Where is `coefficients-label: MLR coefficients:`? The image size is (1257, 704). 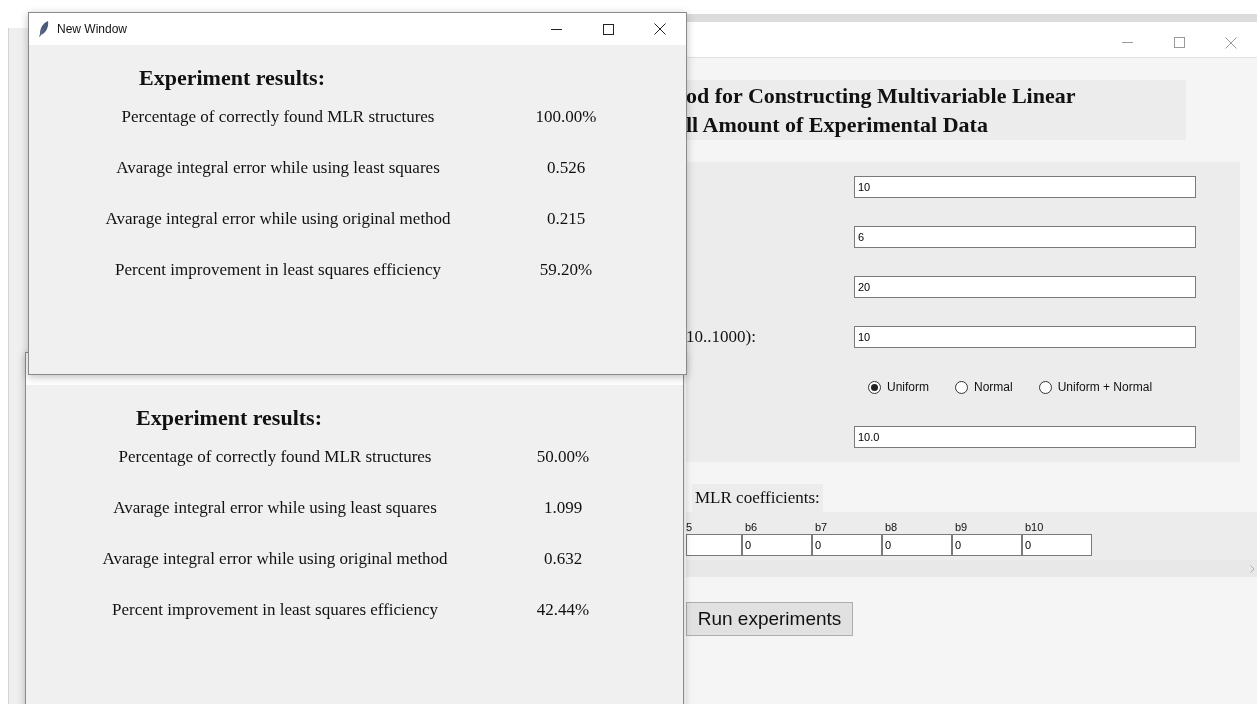 coefficients-label: MLR coefficients: is located at coordinates (757, 498).